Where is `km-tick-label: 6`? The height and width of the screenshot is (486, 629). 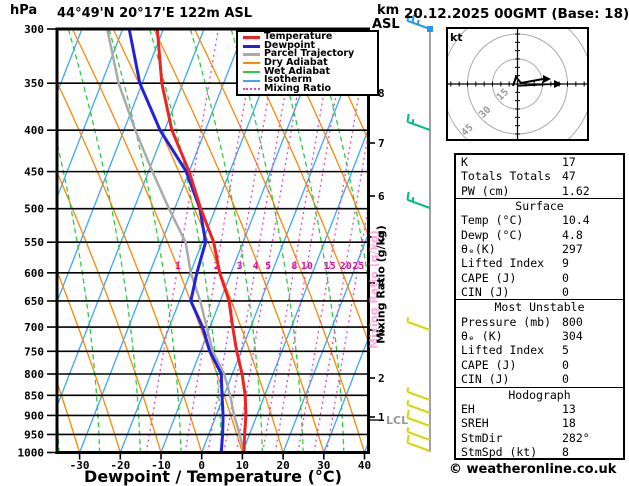 km-tick-label: 6 is located at coordinates (381, 196).